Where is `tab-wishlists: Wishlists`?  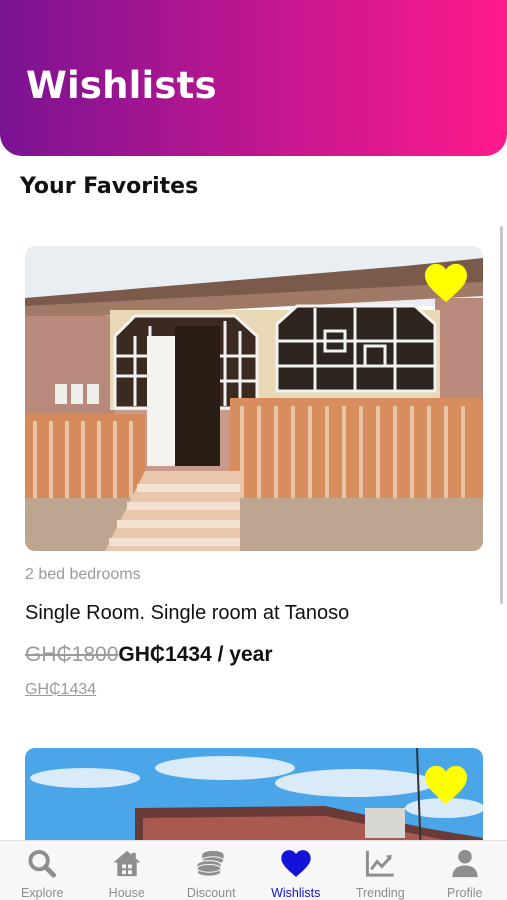 tab-wishlists: Wishlists is located at coordinates (296, 870).